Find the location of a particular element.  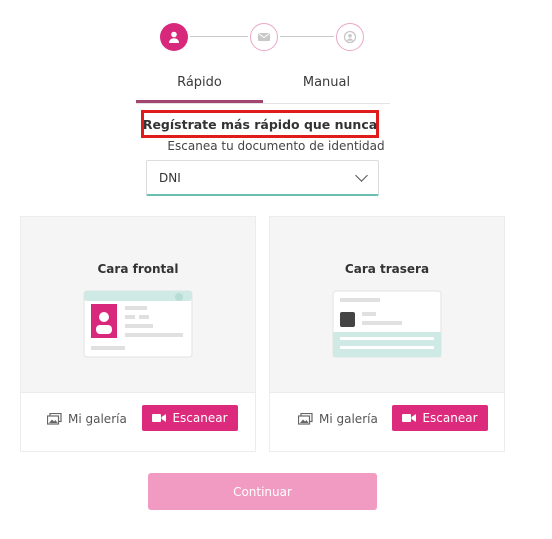

tab-rapido: Rápido is located at coordinates (199, 86).